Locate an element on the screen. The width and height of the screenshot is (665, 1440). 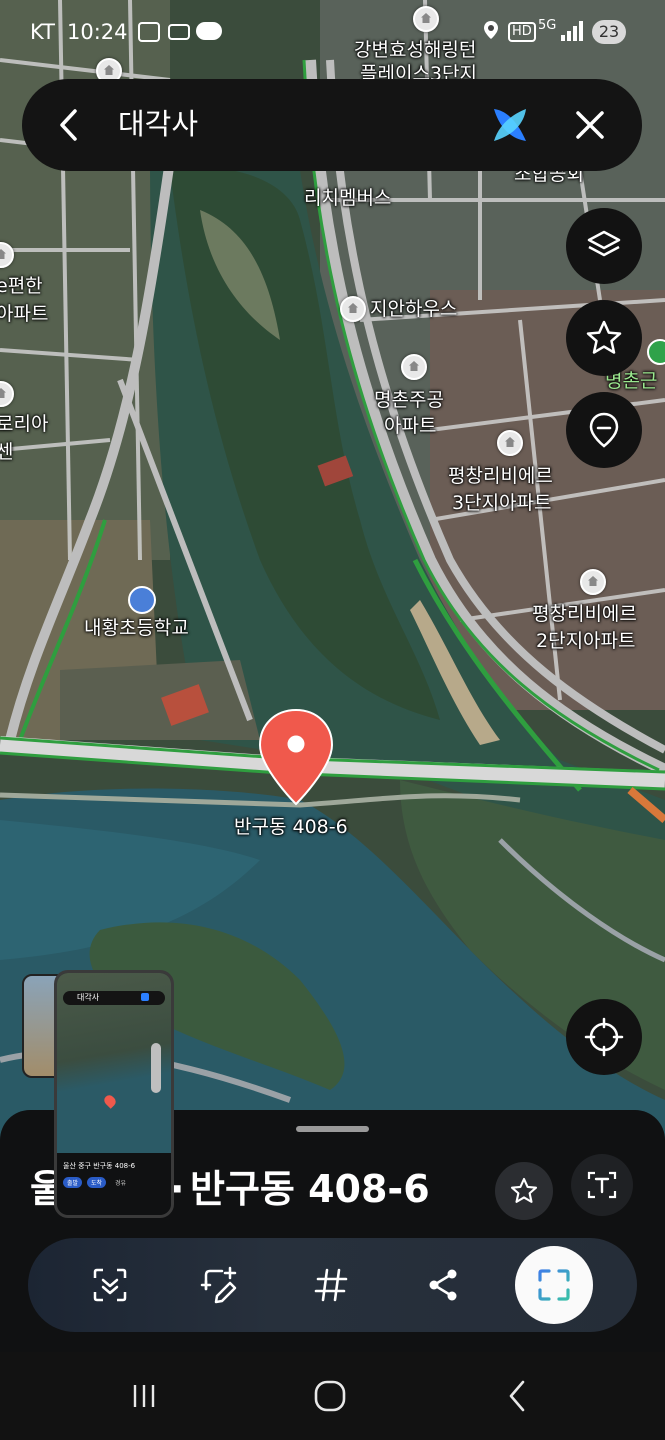
map-label: 지안하우스 is located at coordinates (413, 309).